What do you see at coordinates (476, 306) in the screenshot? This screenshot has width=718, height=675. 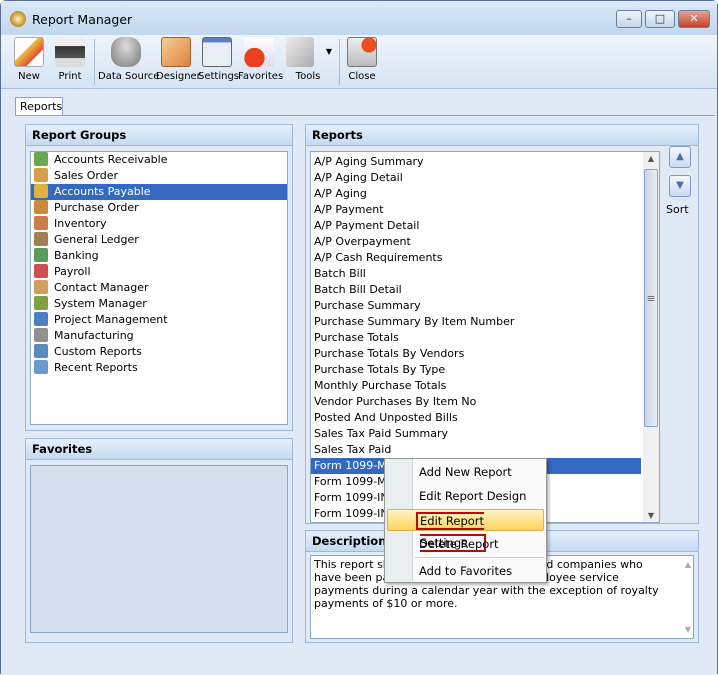 I see `report-item: Purchase Summary` at bounding box center [476, 306].